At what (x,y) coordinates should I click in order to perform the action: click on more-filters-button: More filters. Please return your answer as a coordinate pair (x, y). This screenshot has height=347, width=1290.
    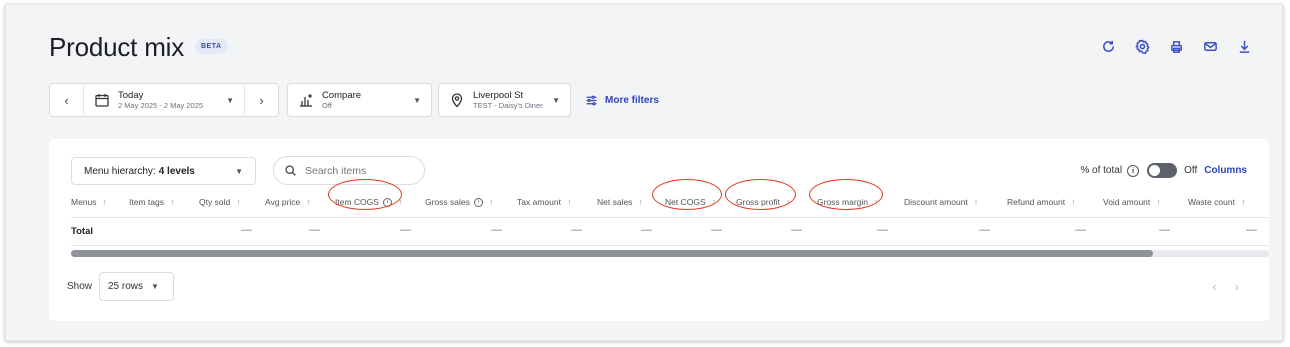
    Looking at the image, I should click on (622, 100).